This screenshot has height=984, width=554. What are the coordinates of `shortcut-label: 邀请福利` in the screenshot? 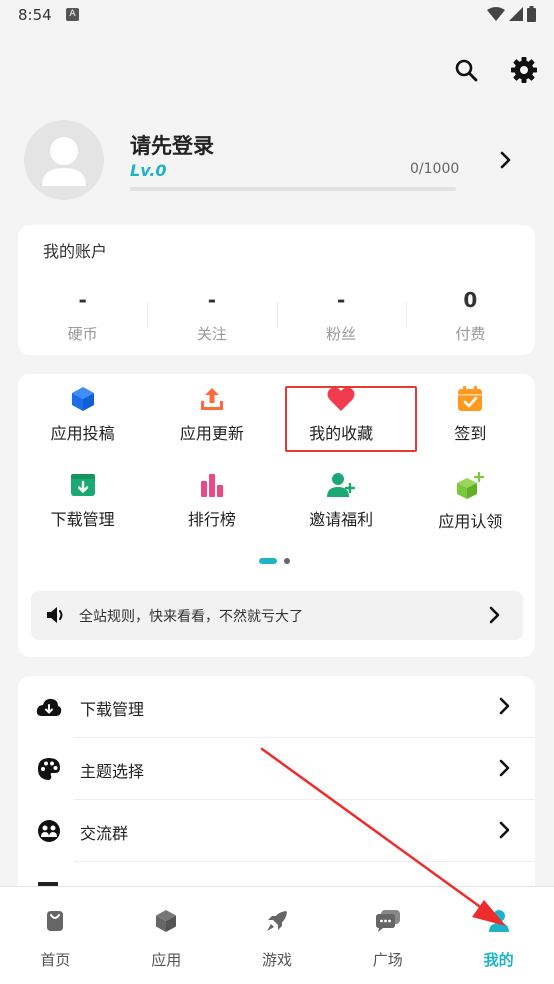 It's located at (341, 519).